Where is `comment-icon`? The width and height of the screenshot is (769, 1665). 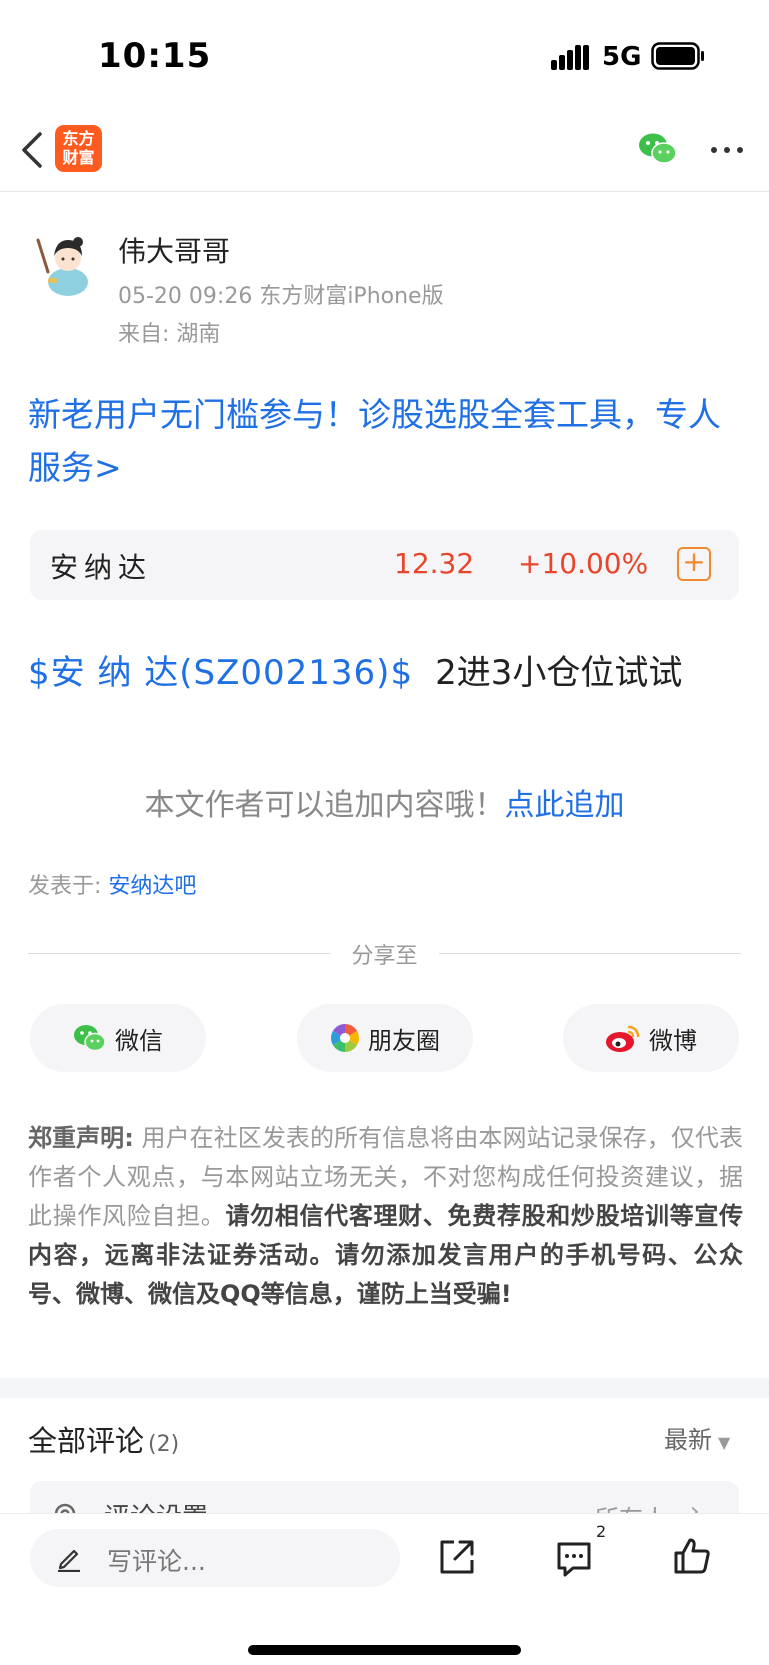
comment-icon is located at coordinates (574, 1559).